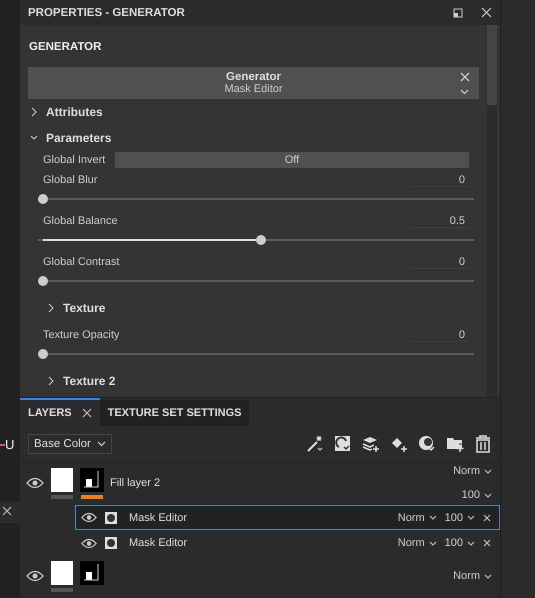  What do you see at coordinates (315, 444) in the screenshot?
I see `magic-wand-icon` at bounding box center [315, 444].